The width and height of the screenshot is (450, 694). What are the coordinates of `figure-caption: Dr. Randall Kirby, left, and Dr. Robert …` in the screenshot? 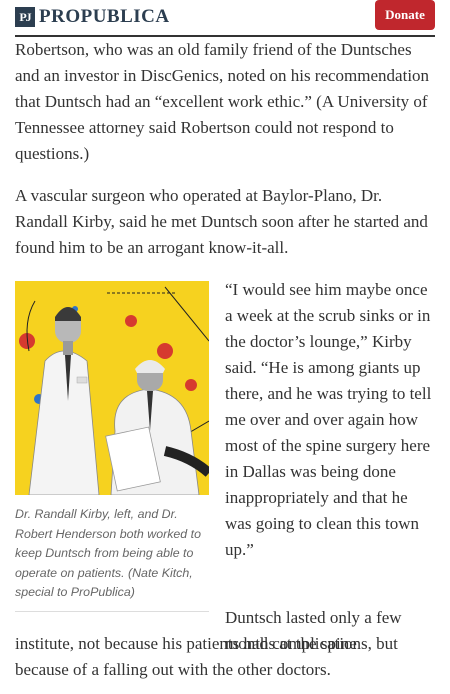 It's located at (112, 558).